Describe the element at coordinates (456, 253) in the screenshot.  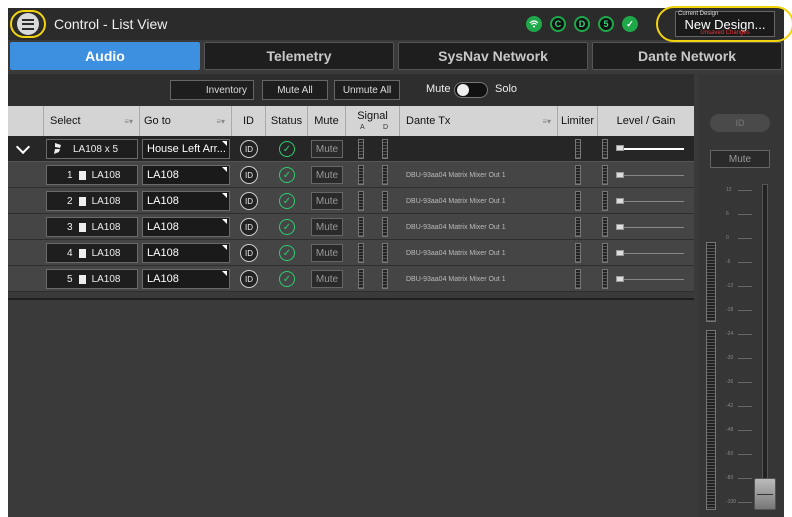
I see `dante-tx-label: DBU-93aa04 Matrix Mixer Out 1` at that location.